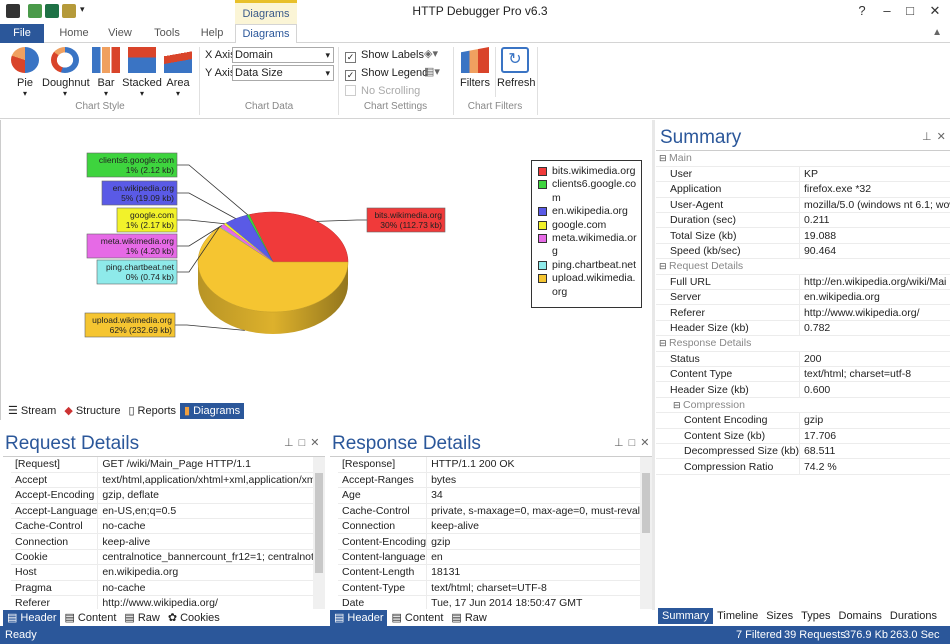 The height and width of the screenshot is (644, 950). Describe the element at coordinates (803, 389) in the screenshot. I see `property-row: Header Size (kb) 0.600` at that location.